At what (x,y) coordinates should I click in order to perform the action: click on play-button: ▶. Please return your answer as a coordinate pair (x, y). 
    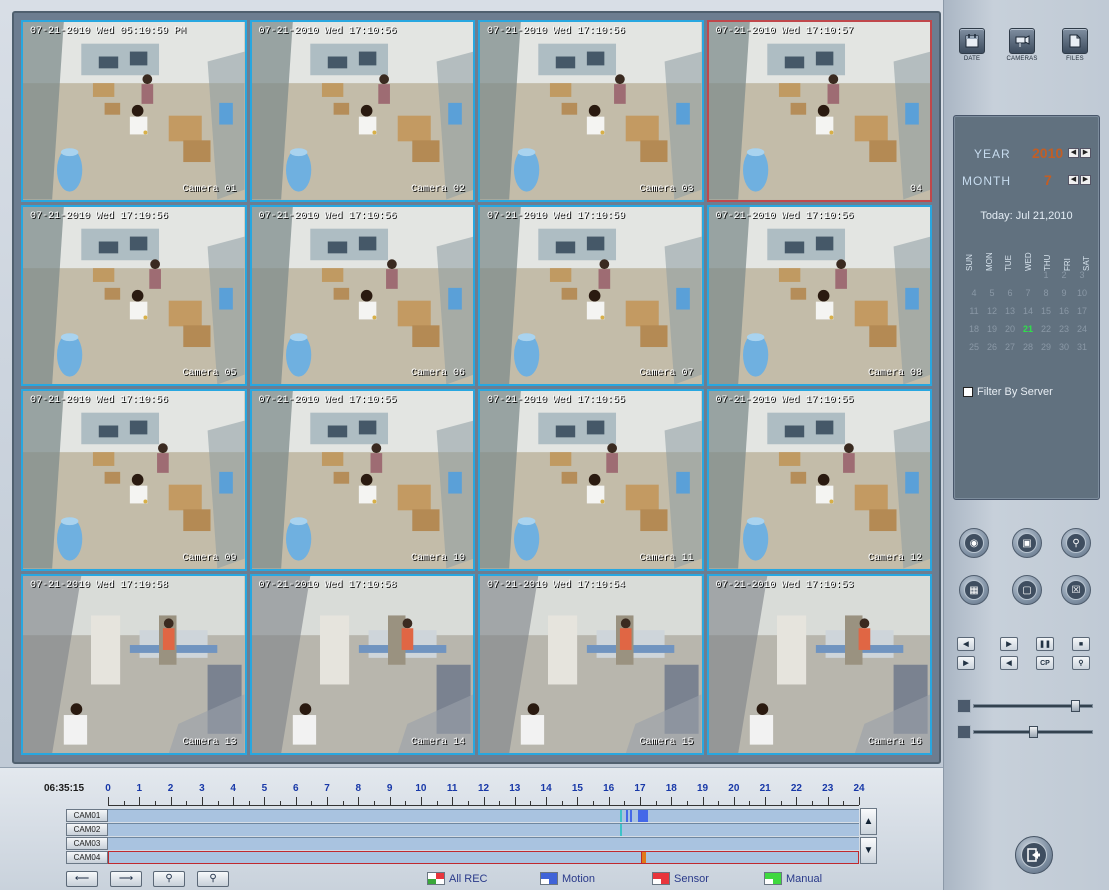
    Looking at the image, I should click on (966, 663).